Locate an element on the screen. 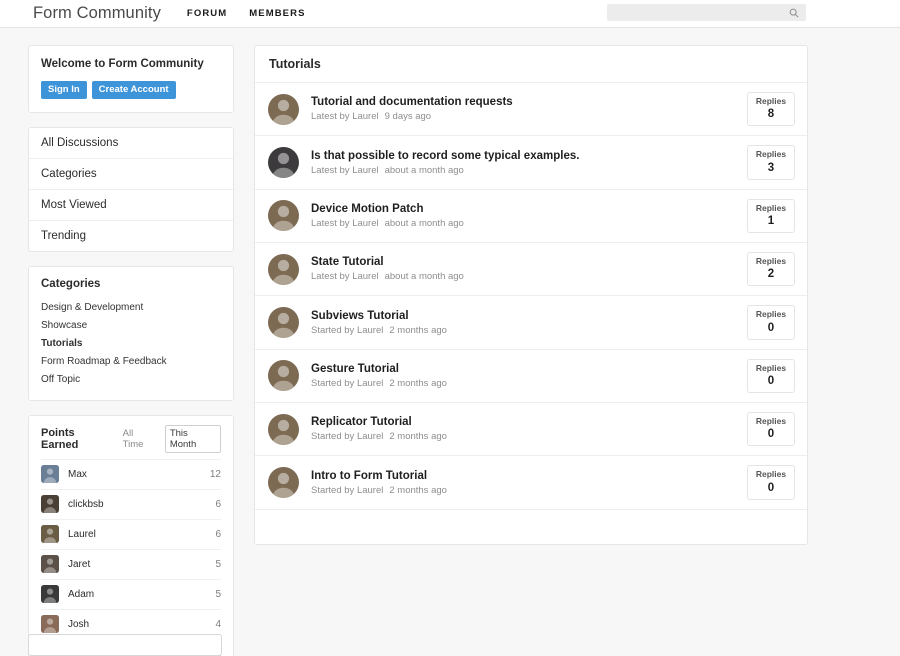 This screenshot has width=900, height=656. thread-title: Device Motion Patch is located at coordinates (529, 209).